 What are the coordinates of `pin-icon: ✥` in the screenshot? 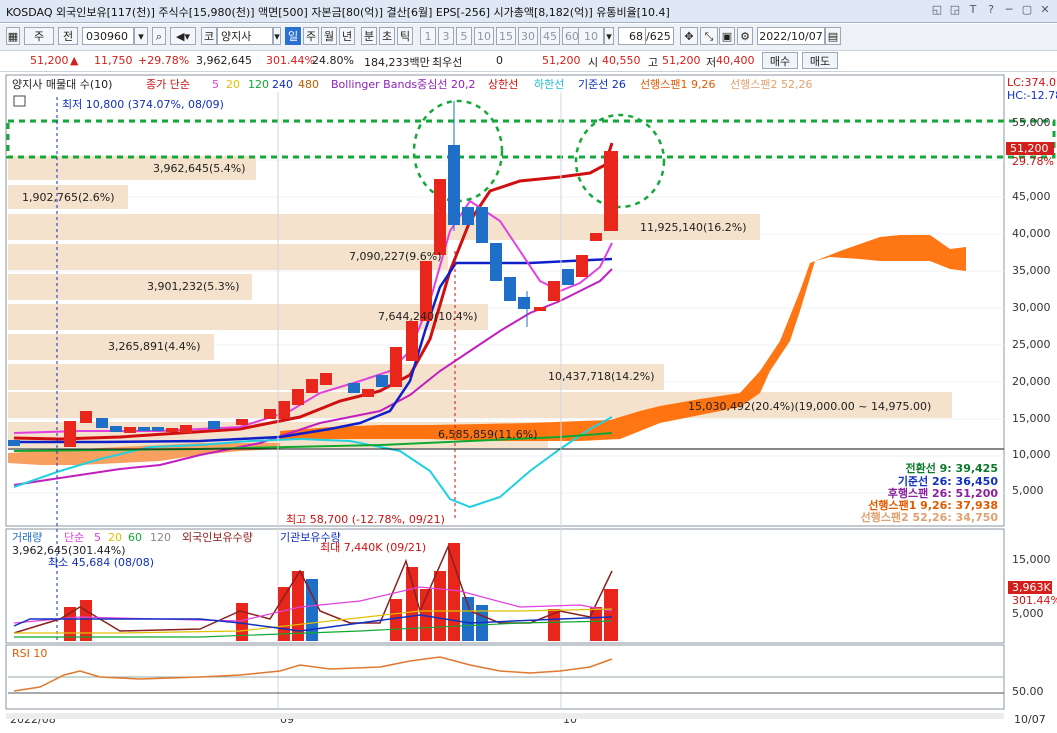 It's located at (689, 36).